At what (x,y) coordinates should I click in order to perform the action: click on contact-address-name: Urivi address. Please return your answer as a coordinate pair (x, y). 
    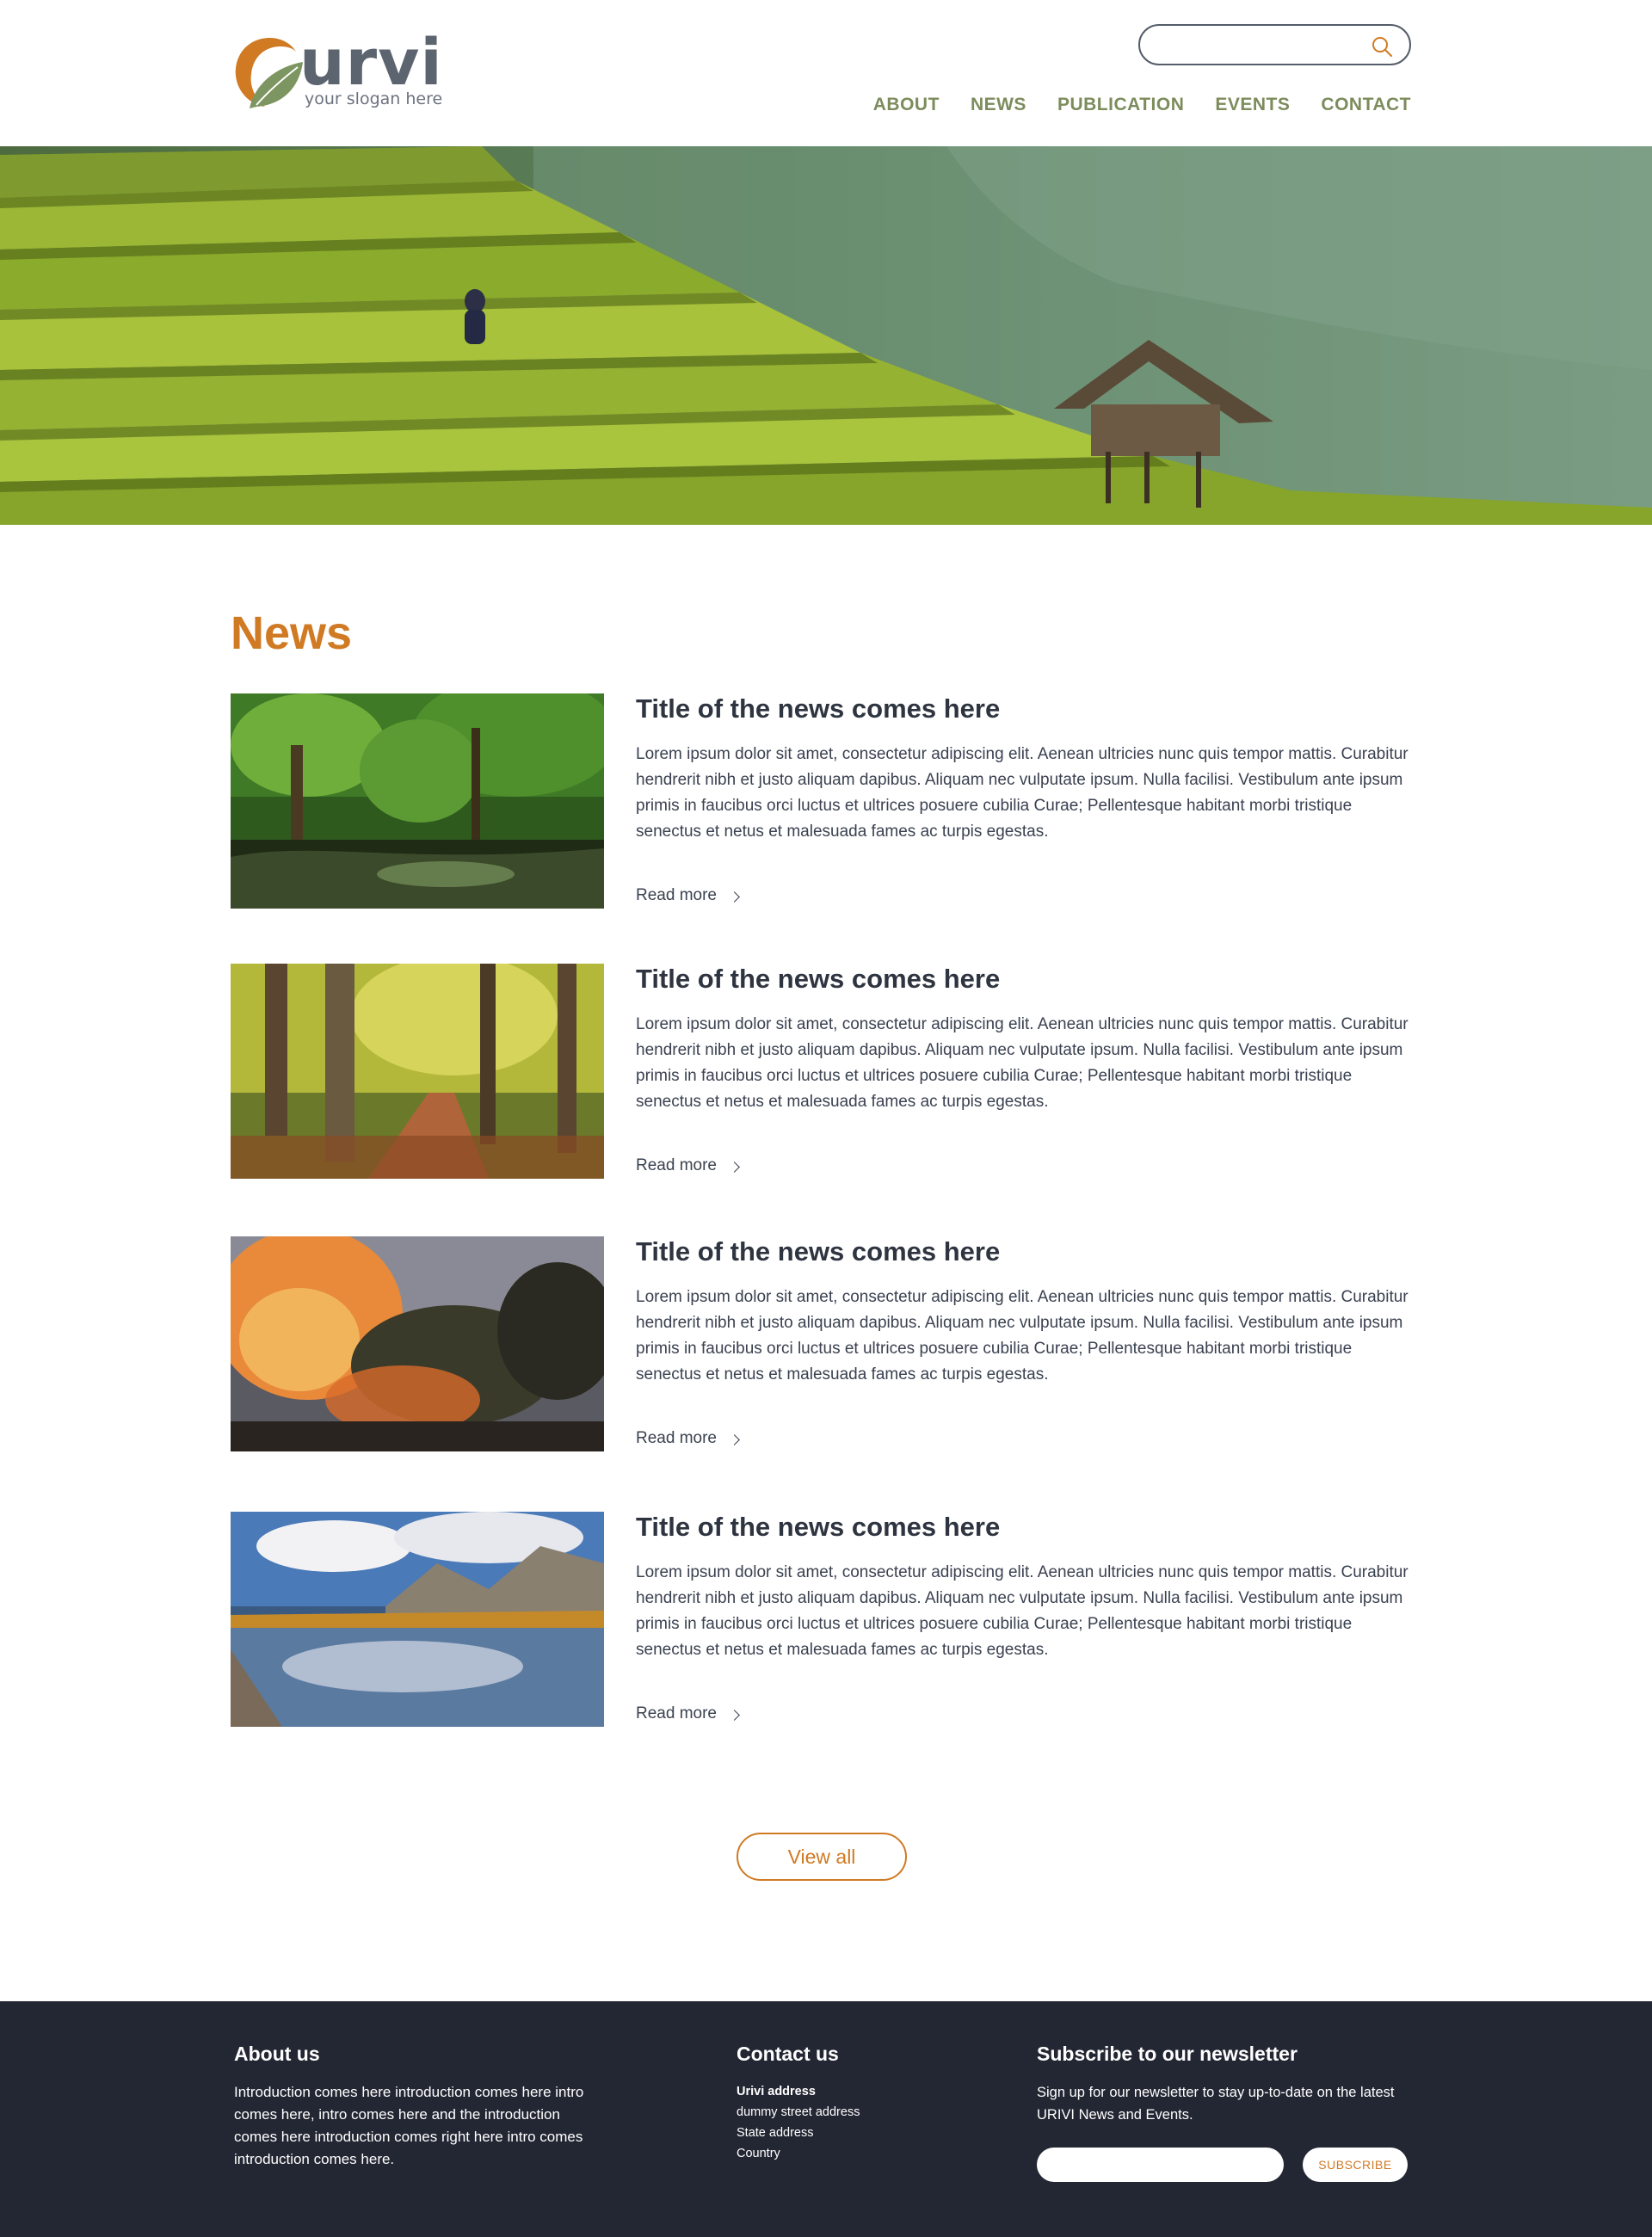
    Looking at the image, I should click on (776, 2091).